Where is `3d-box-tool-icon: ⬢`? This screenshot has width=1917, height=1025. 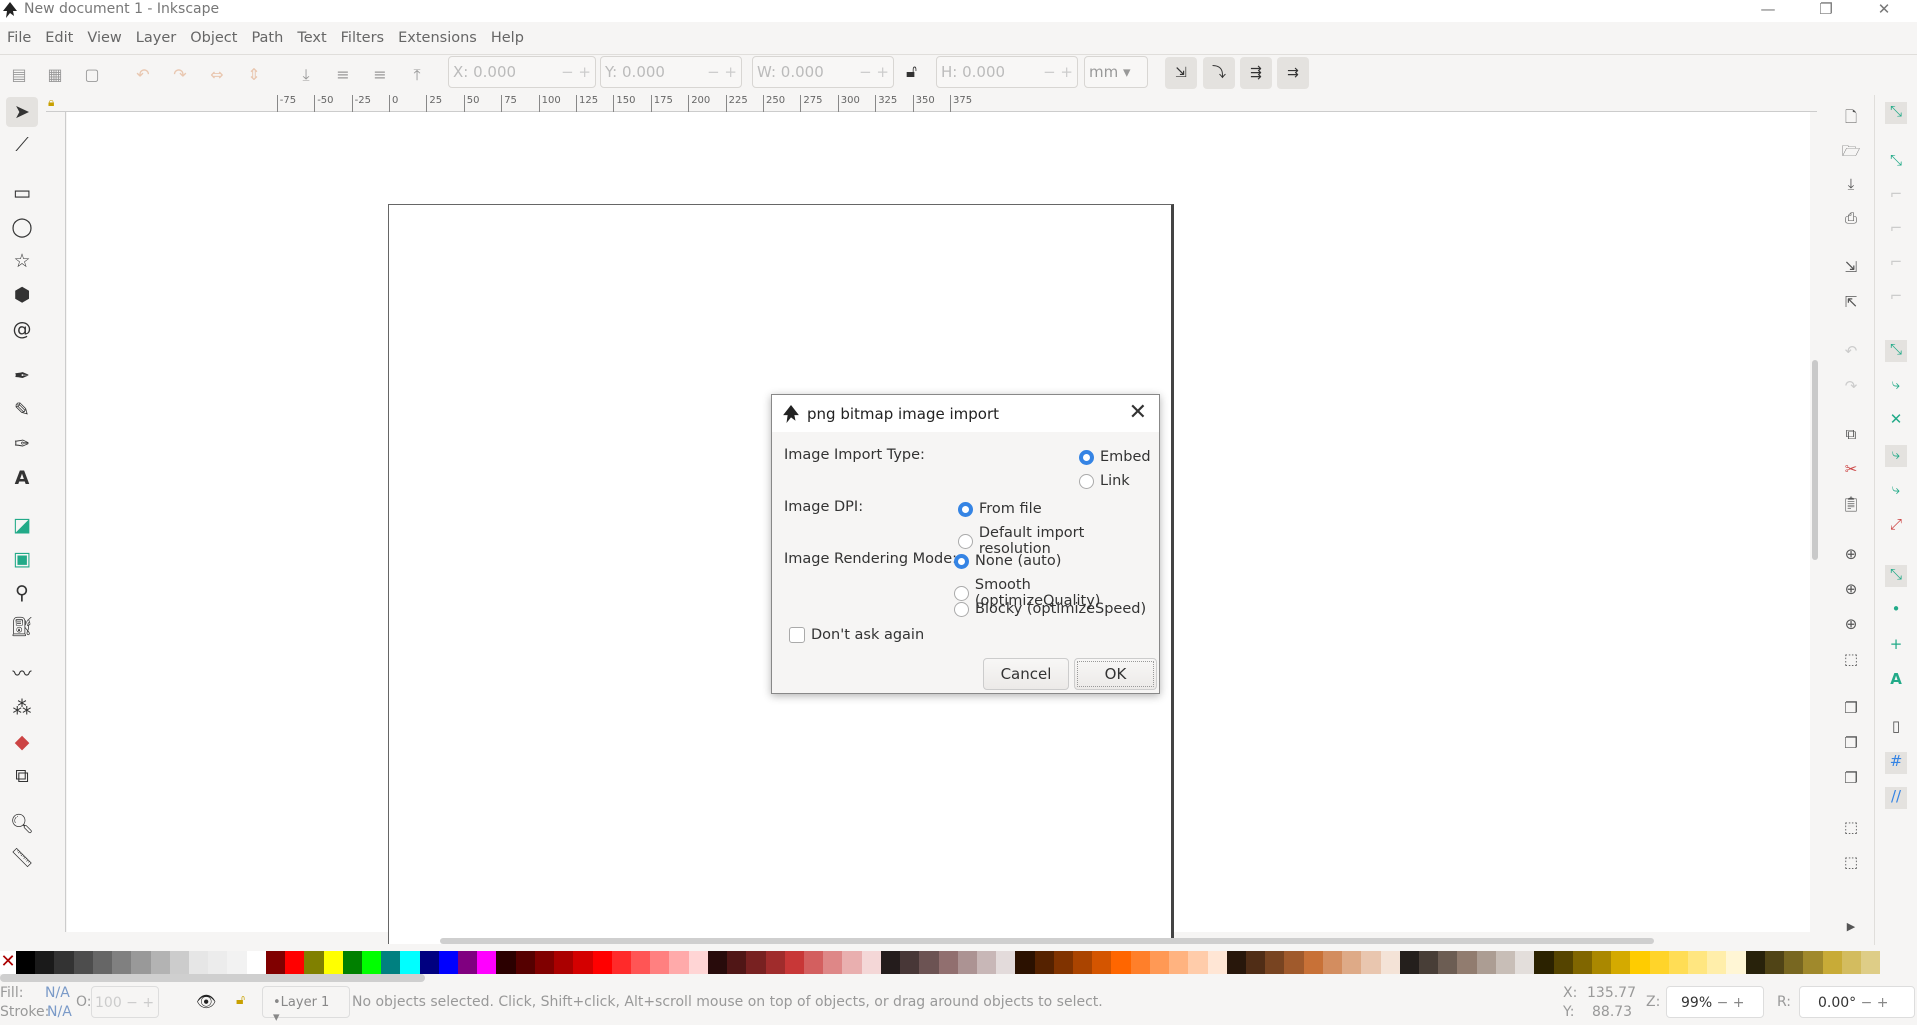 3d-box-tool-icon: ⬢ is located at coordinates (22, 295).